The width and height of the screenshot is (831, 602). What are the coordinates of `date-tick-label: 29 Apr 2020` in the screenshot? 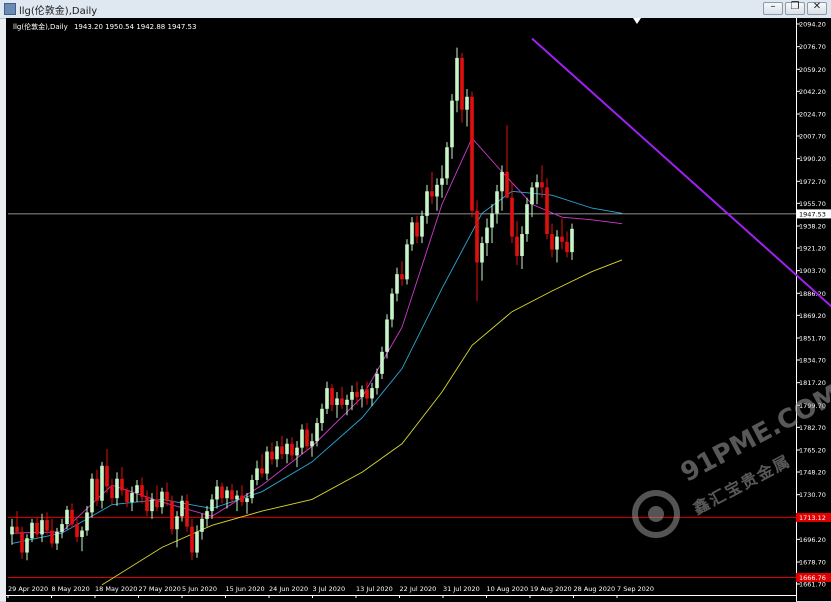 It's located at (28, 589).